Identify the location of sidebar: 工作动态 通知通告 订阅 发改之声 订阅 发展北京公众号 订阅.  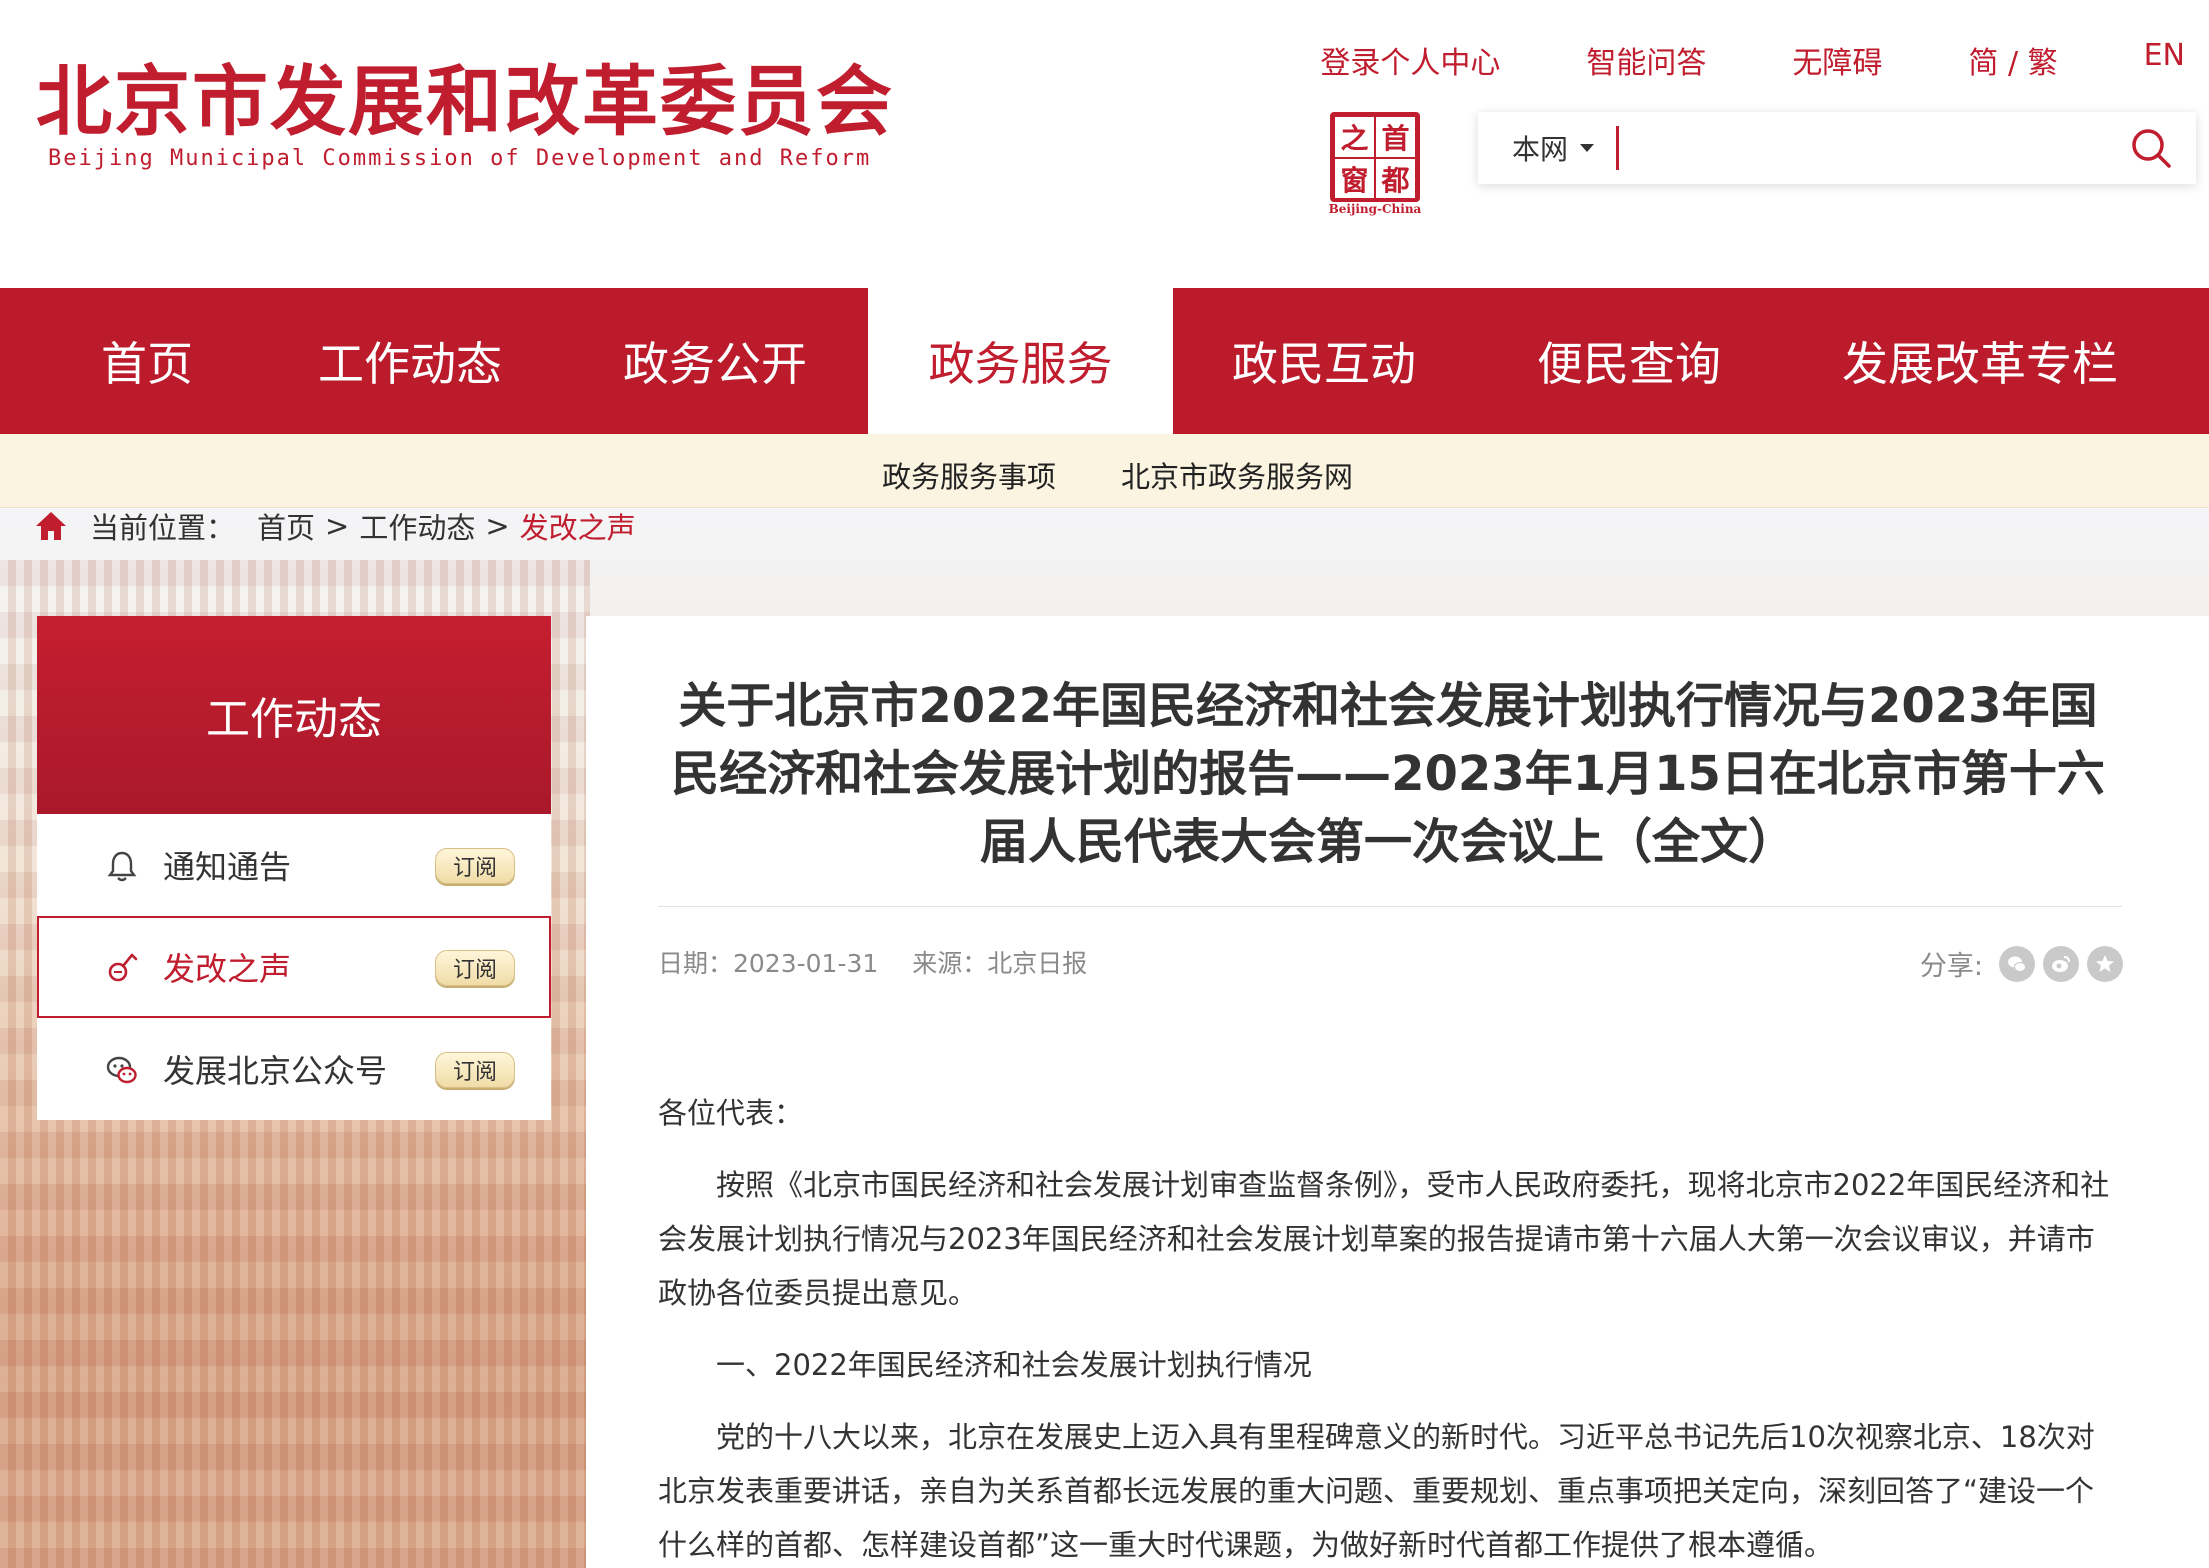
(294, 868).